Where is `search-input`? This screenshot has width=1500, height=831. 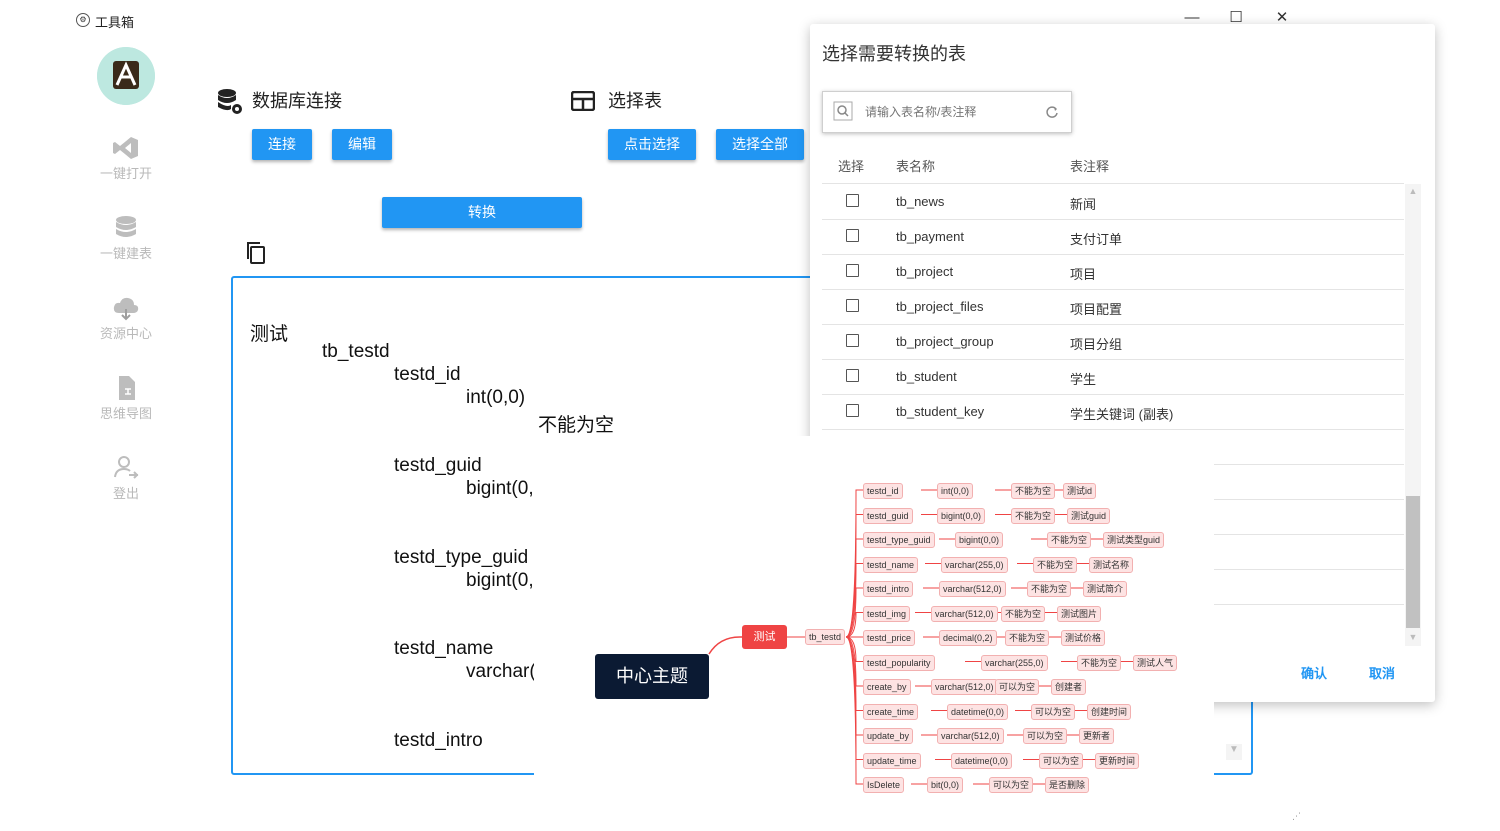 search-input is located at coordinates (950, 112).